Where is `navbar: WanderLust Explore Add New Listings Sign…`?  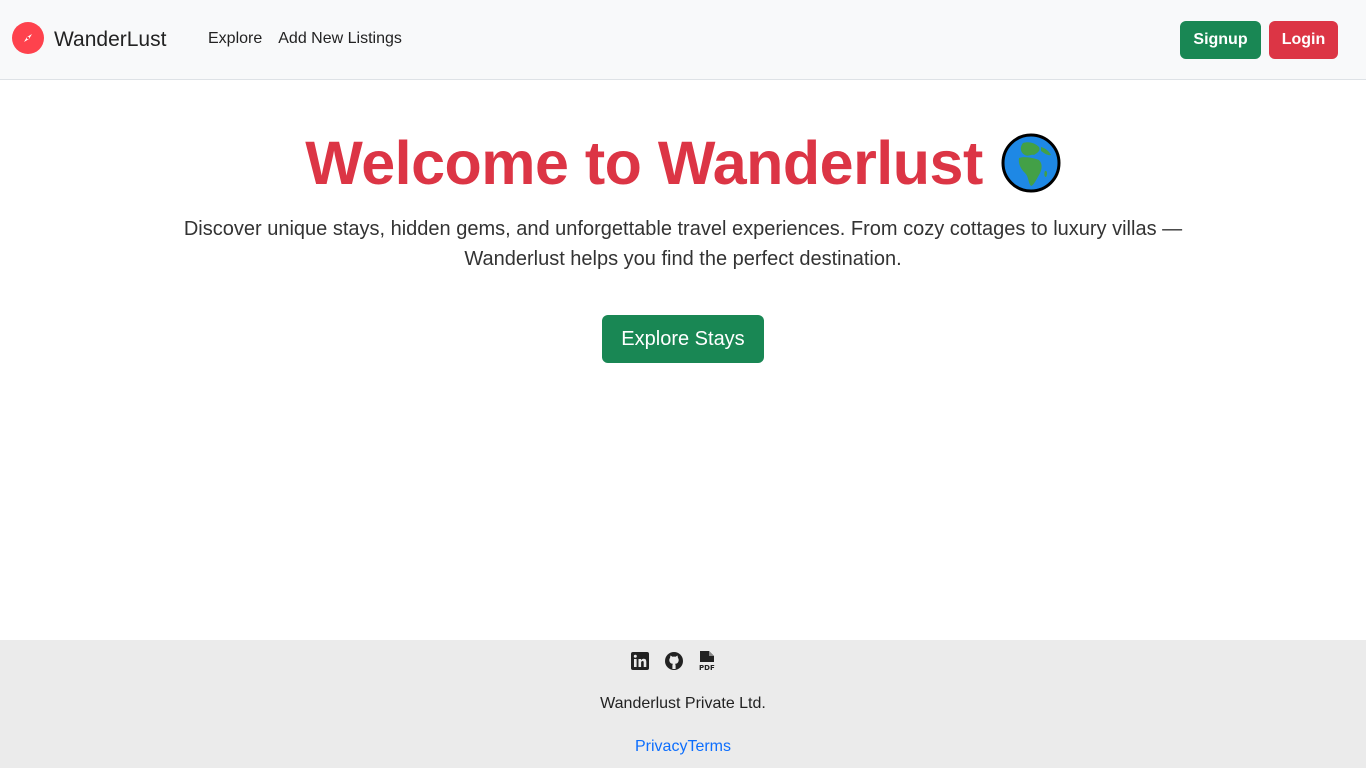
navbar: WanderLust Explore Add New Listings Sign… is located at coordinates (683, 40).